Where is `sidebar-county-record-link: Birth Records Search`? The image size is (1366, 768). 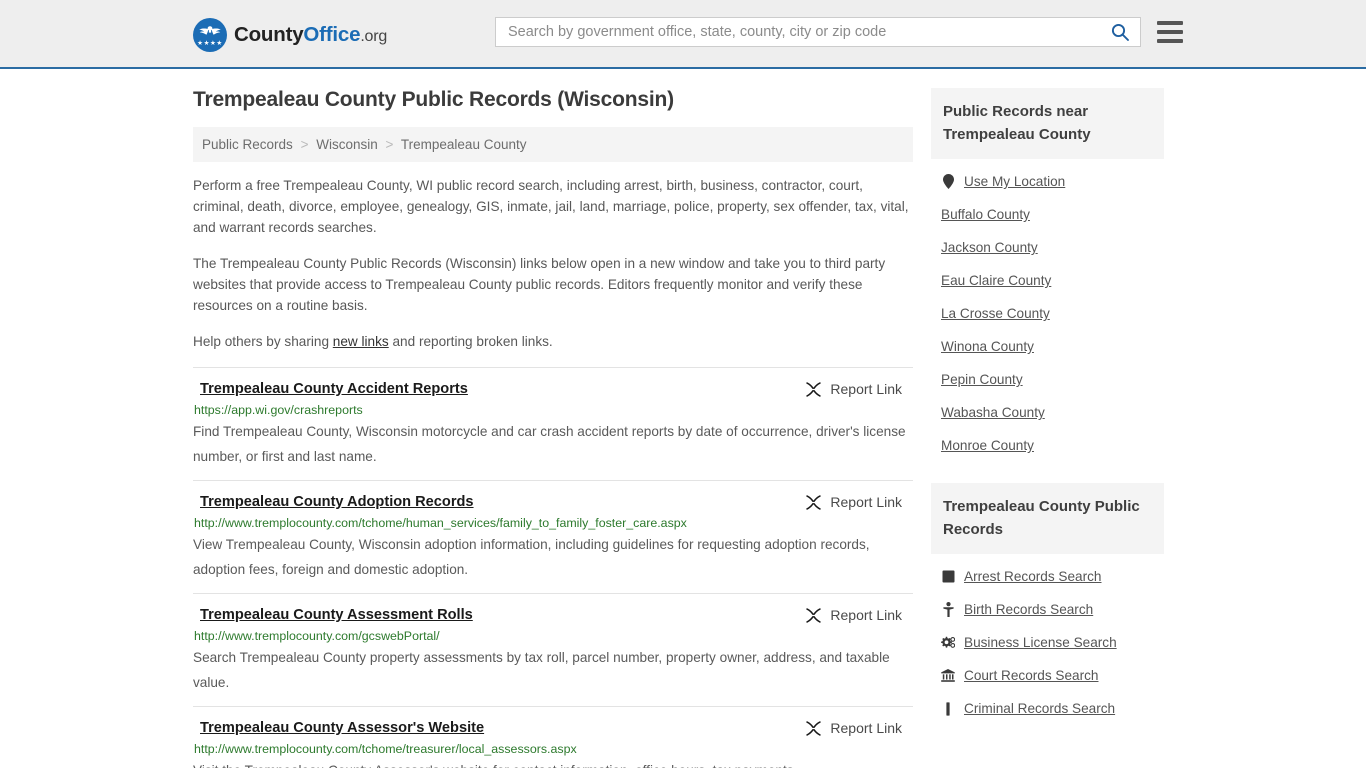 sidebar-county-record-link: Birth Records Search is located at coordinates (1028, 609).